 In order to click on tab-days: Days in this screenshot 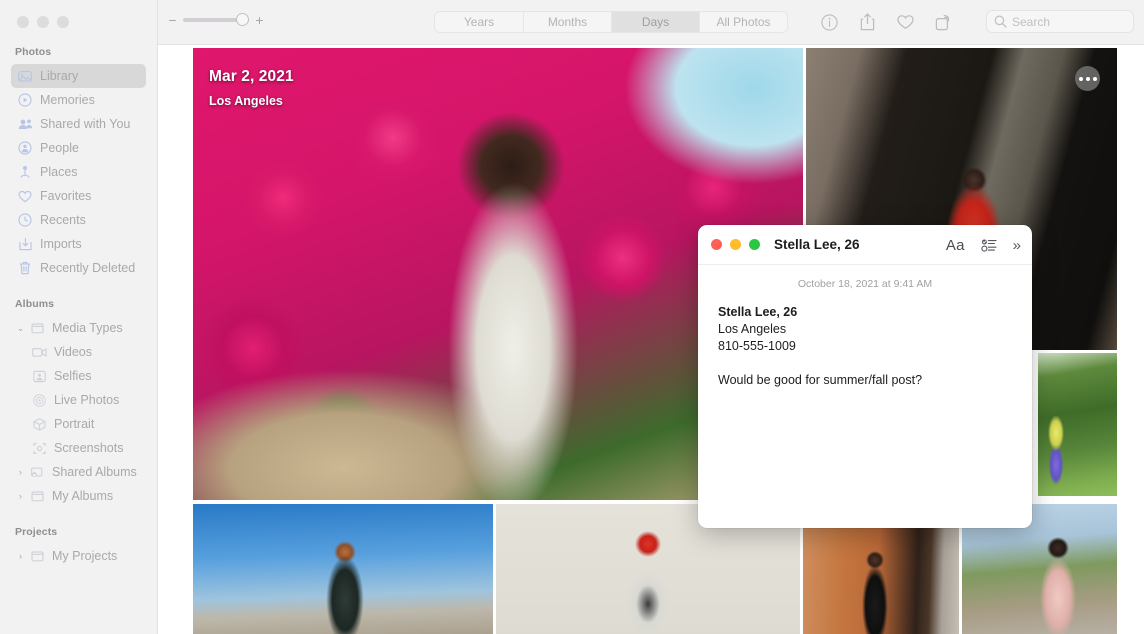, I will do `click(655, 22)`.